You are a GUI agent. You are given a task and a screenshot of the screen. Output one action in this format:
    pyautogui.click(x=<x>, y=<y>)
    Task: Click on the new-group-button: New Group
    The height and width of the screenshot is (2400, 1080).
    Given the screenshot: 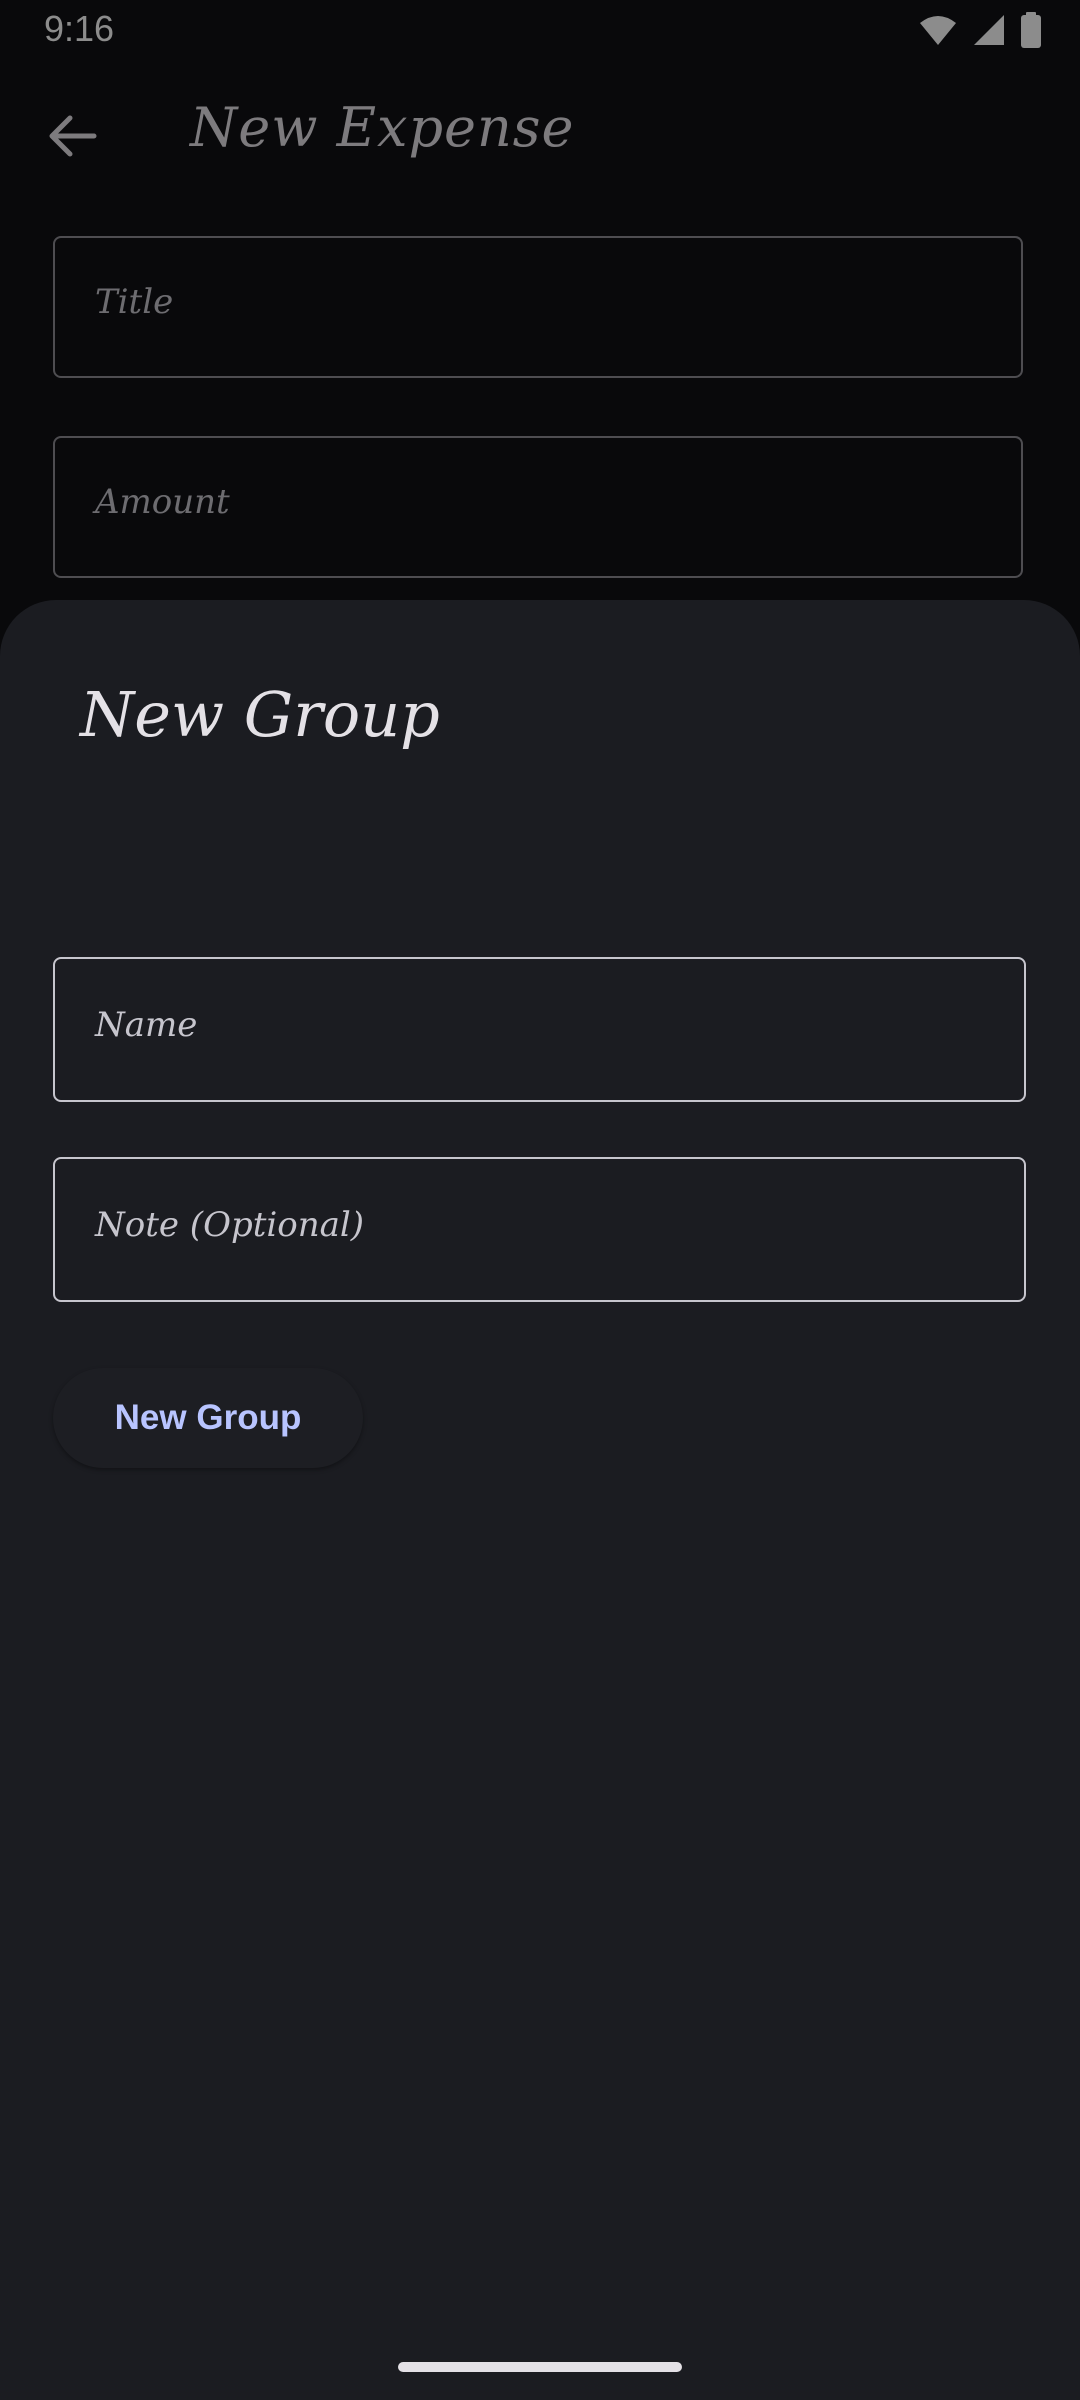 What is the action you would take?
    pyautogui.click(x=208, y=1418)
    